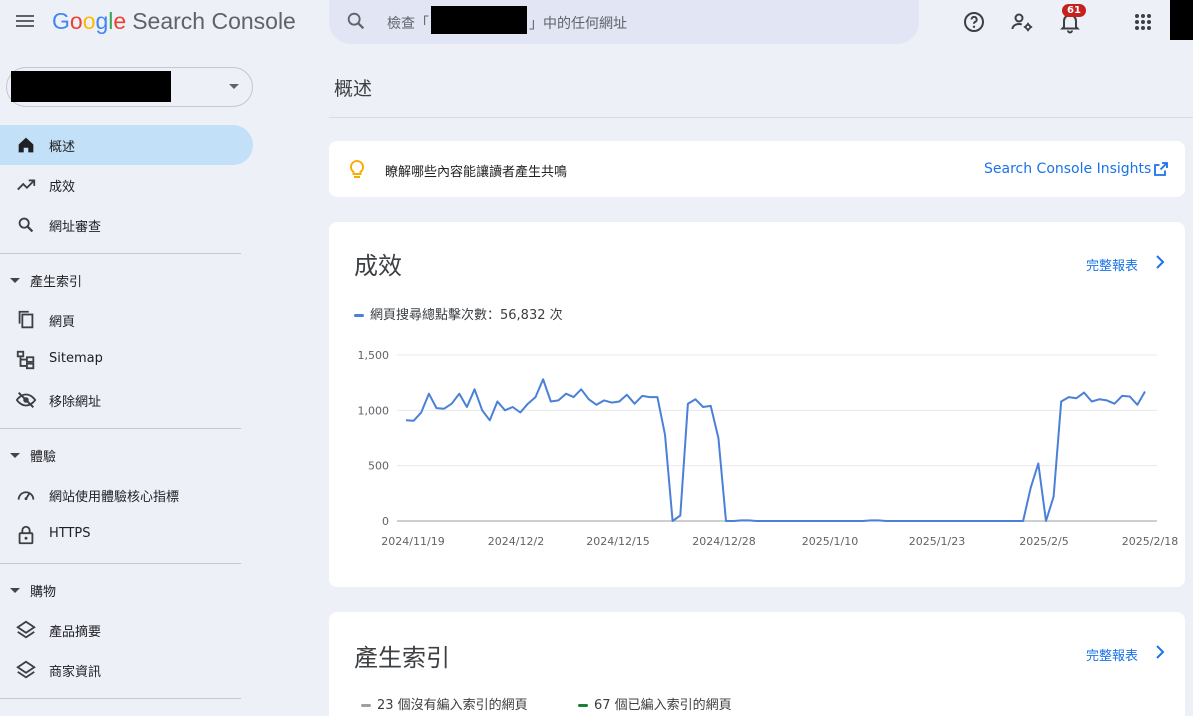  What do you see at coordinates (830, 541) in the screenshot?
I see `x-tick-label: 2025/1/10` at bounding box center [830, 541].